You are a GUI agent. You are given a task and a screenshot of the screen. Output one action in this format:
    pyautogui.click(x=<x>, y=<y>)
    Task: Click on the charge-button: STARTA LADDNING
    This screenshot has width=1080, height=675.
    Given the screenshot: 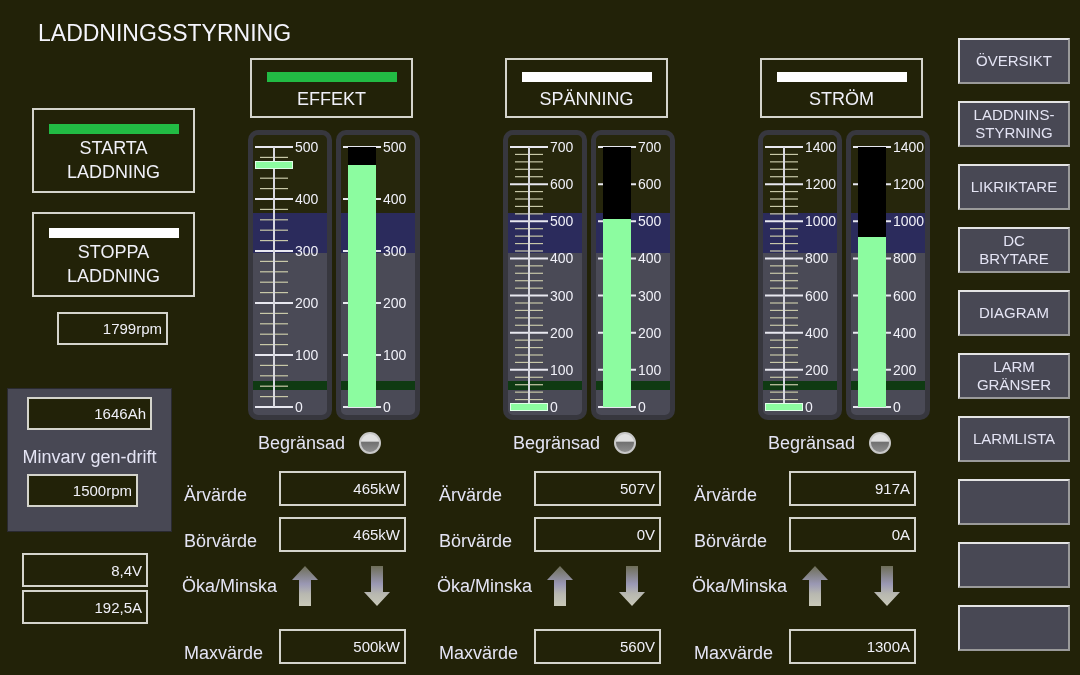 What is the action you would take?
    pyautogui.click(x=113, y=150)
    